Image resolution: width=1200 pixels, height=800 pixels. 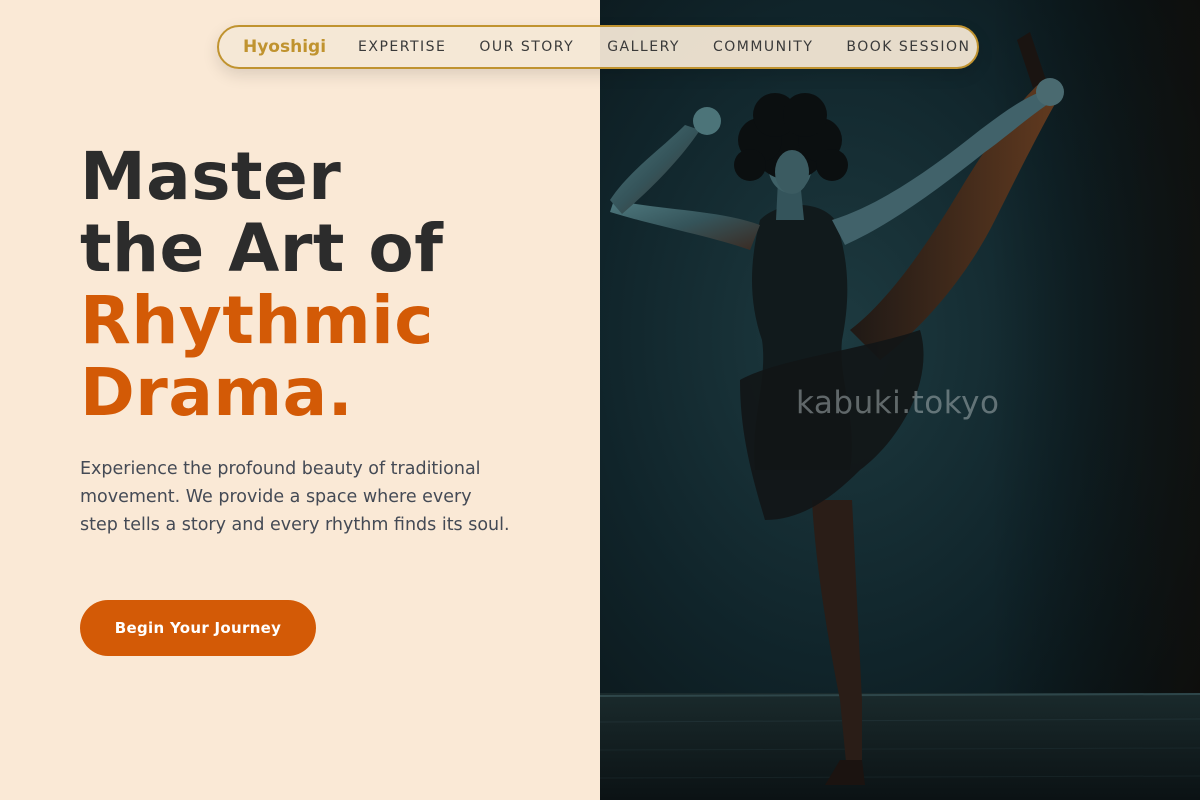 What do you see at coordinates (898, 403) in the screenshot?
I see `watermark: kabuki.tokyo` at bounding box center [898, 403].